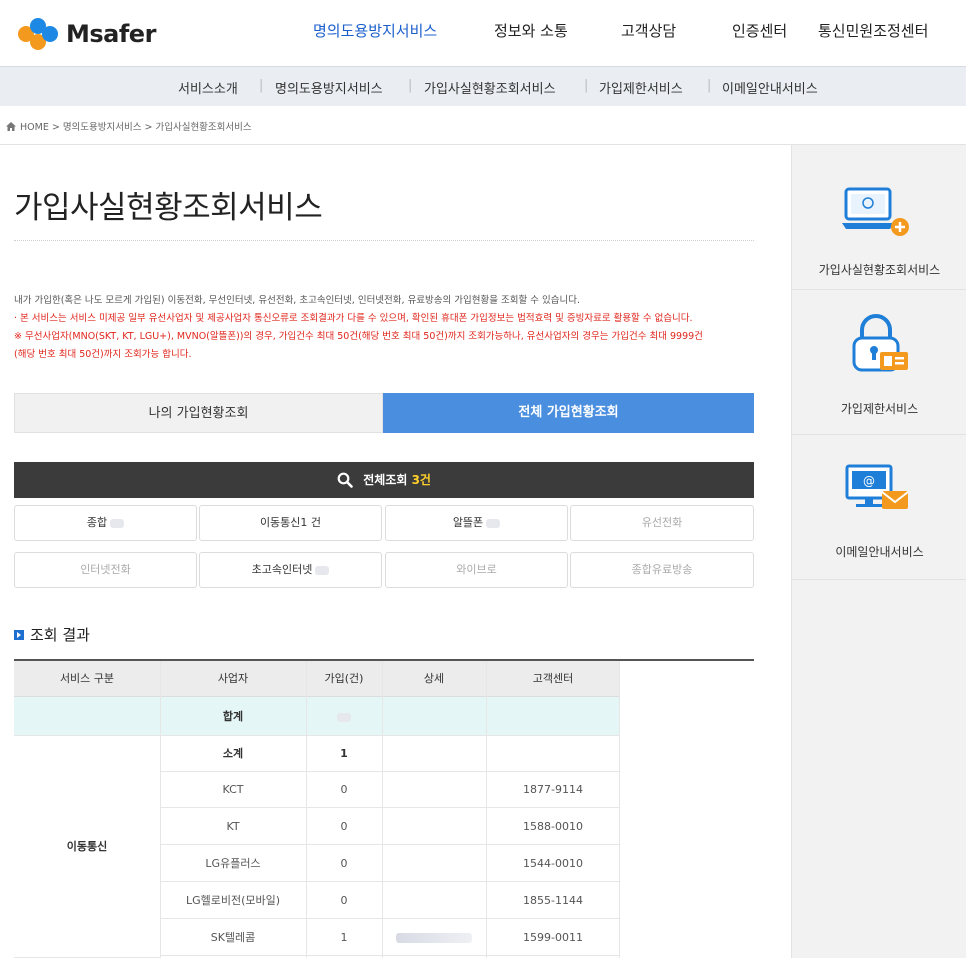 This screenshot has width=966, height=958. I want to click on category-paytv: 종합유료방송, so click(662, 570).